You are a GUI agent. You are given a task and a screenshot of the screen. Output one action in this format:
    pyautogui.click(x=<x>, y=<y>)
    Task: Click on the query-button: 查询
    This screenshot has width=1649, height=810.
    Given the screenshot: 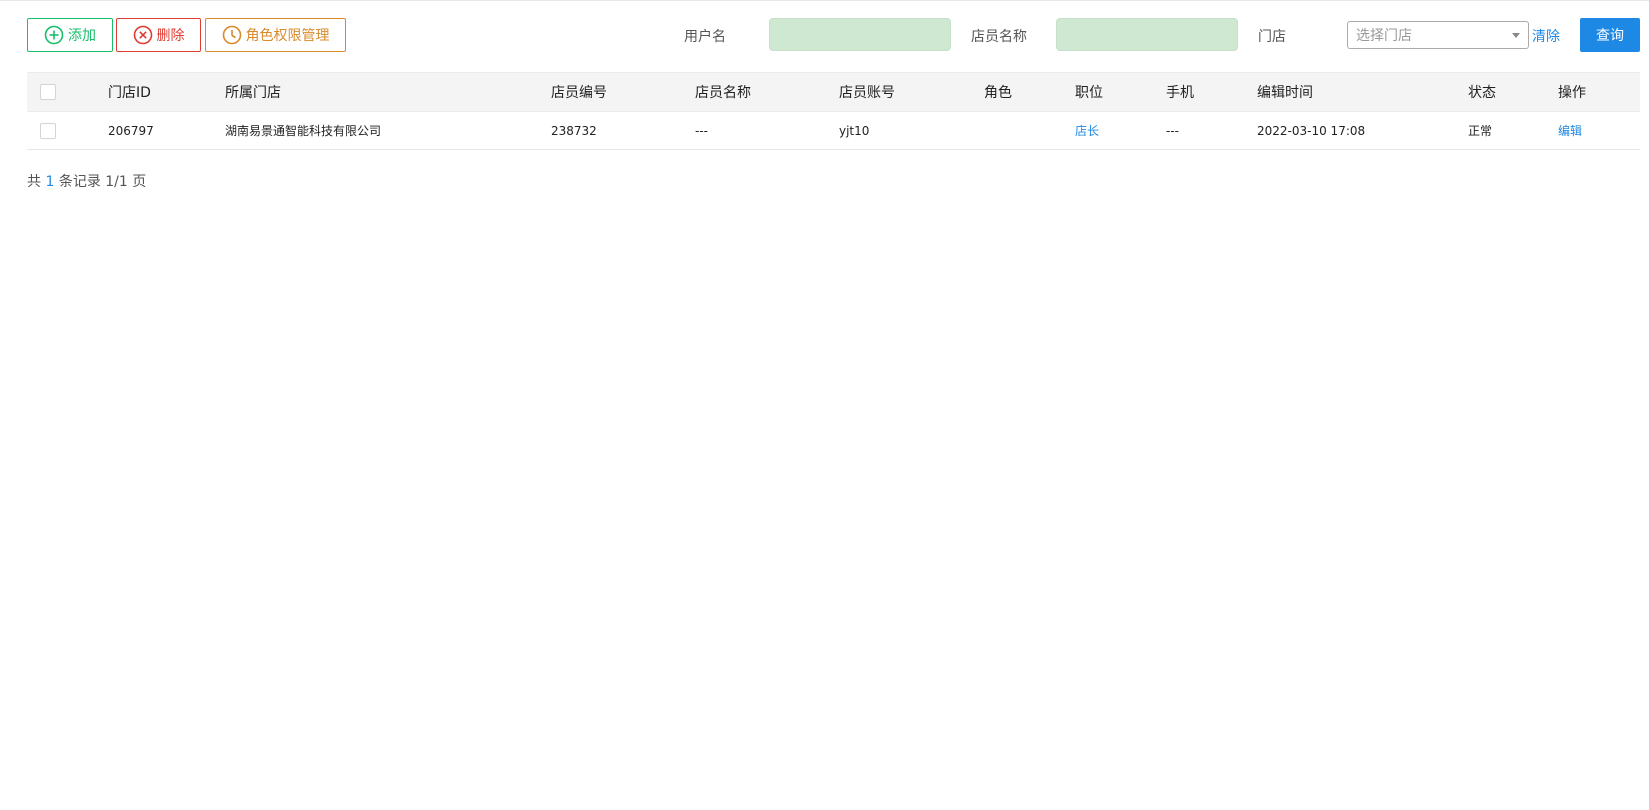 What is the action you would take?
    pyautogui.click(x=1610, y=35)
    